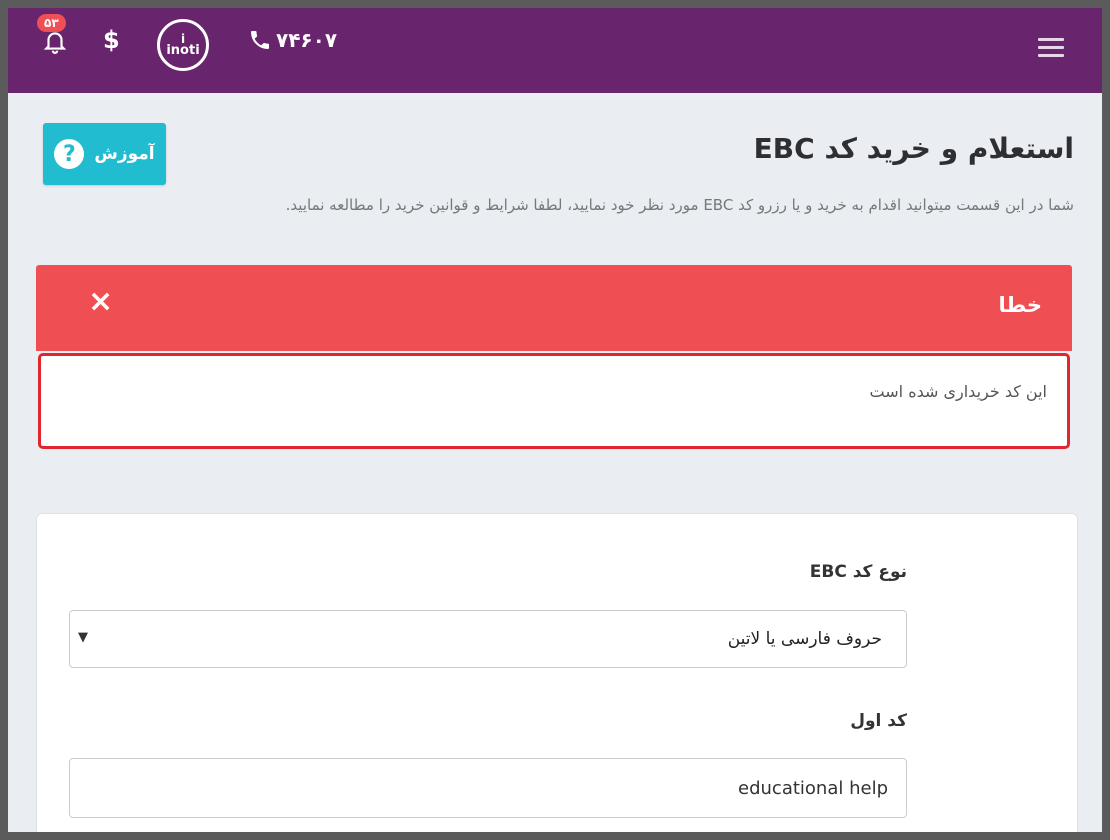  What do you see at coordinates (555, 50) in the screenshot?
I see `top-navbar: ۷۴۶۰۷ i inoti $ ۵۳` at bounding box center [555, 50].